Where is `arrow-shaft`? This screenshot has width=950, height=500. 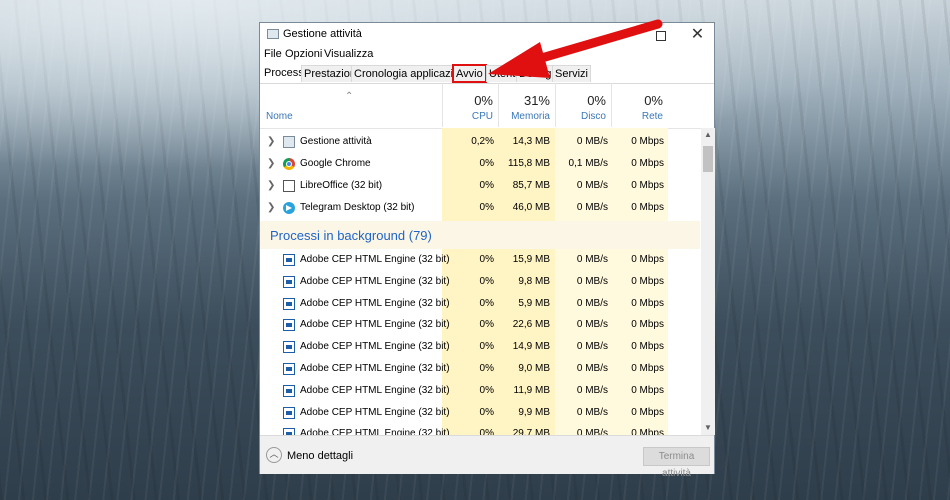
arrow-shaft is located at coordinates (593, 43).